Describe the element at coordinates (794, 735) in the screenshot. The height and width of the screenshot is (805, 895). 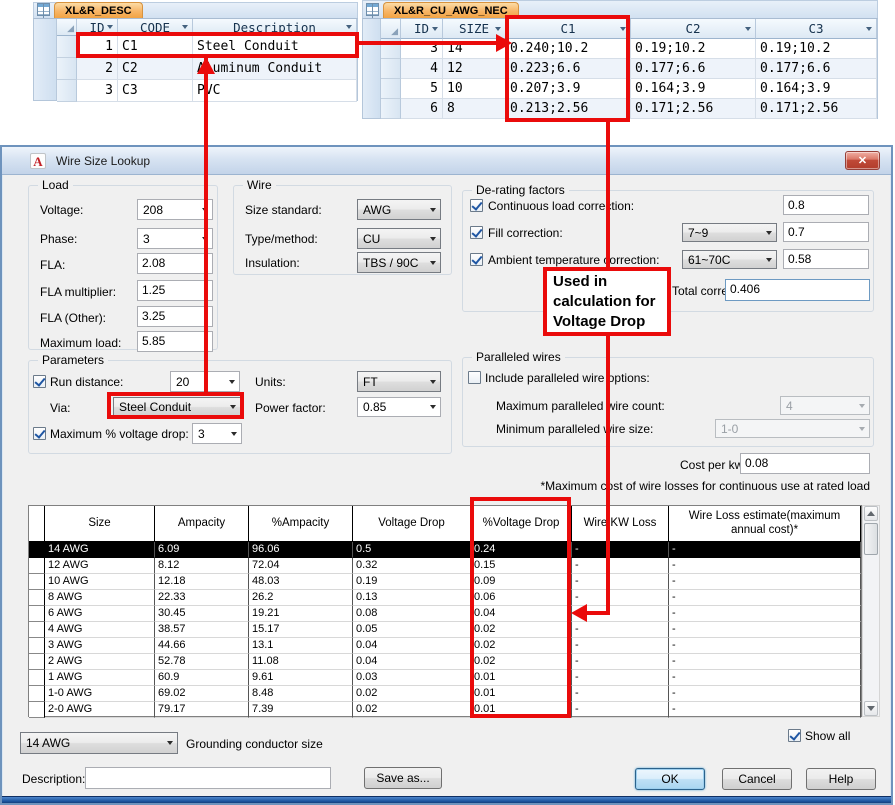
I see `show-all-checkbox` at that location.